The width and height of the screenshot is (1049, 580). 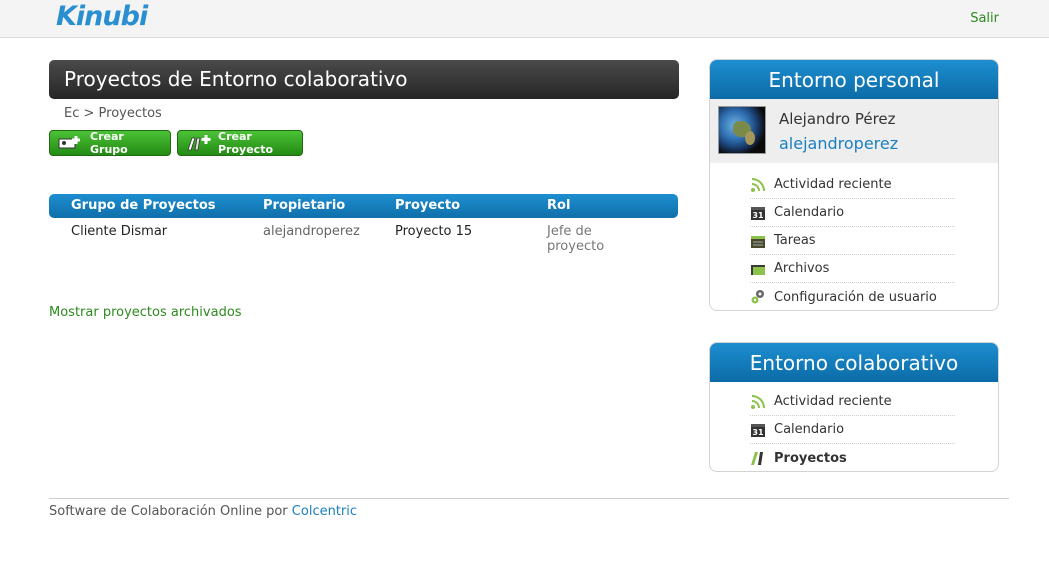 What do you see at coordinates (168, 511) in the screenshot?
I see `footer-text: Software de Colaboración Online por` at bounding box center [168, 511].